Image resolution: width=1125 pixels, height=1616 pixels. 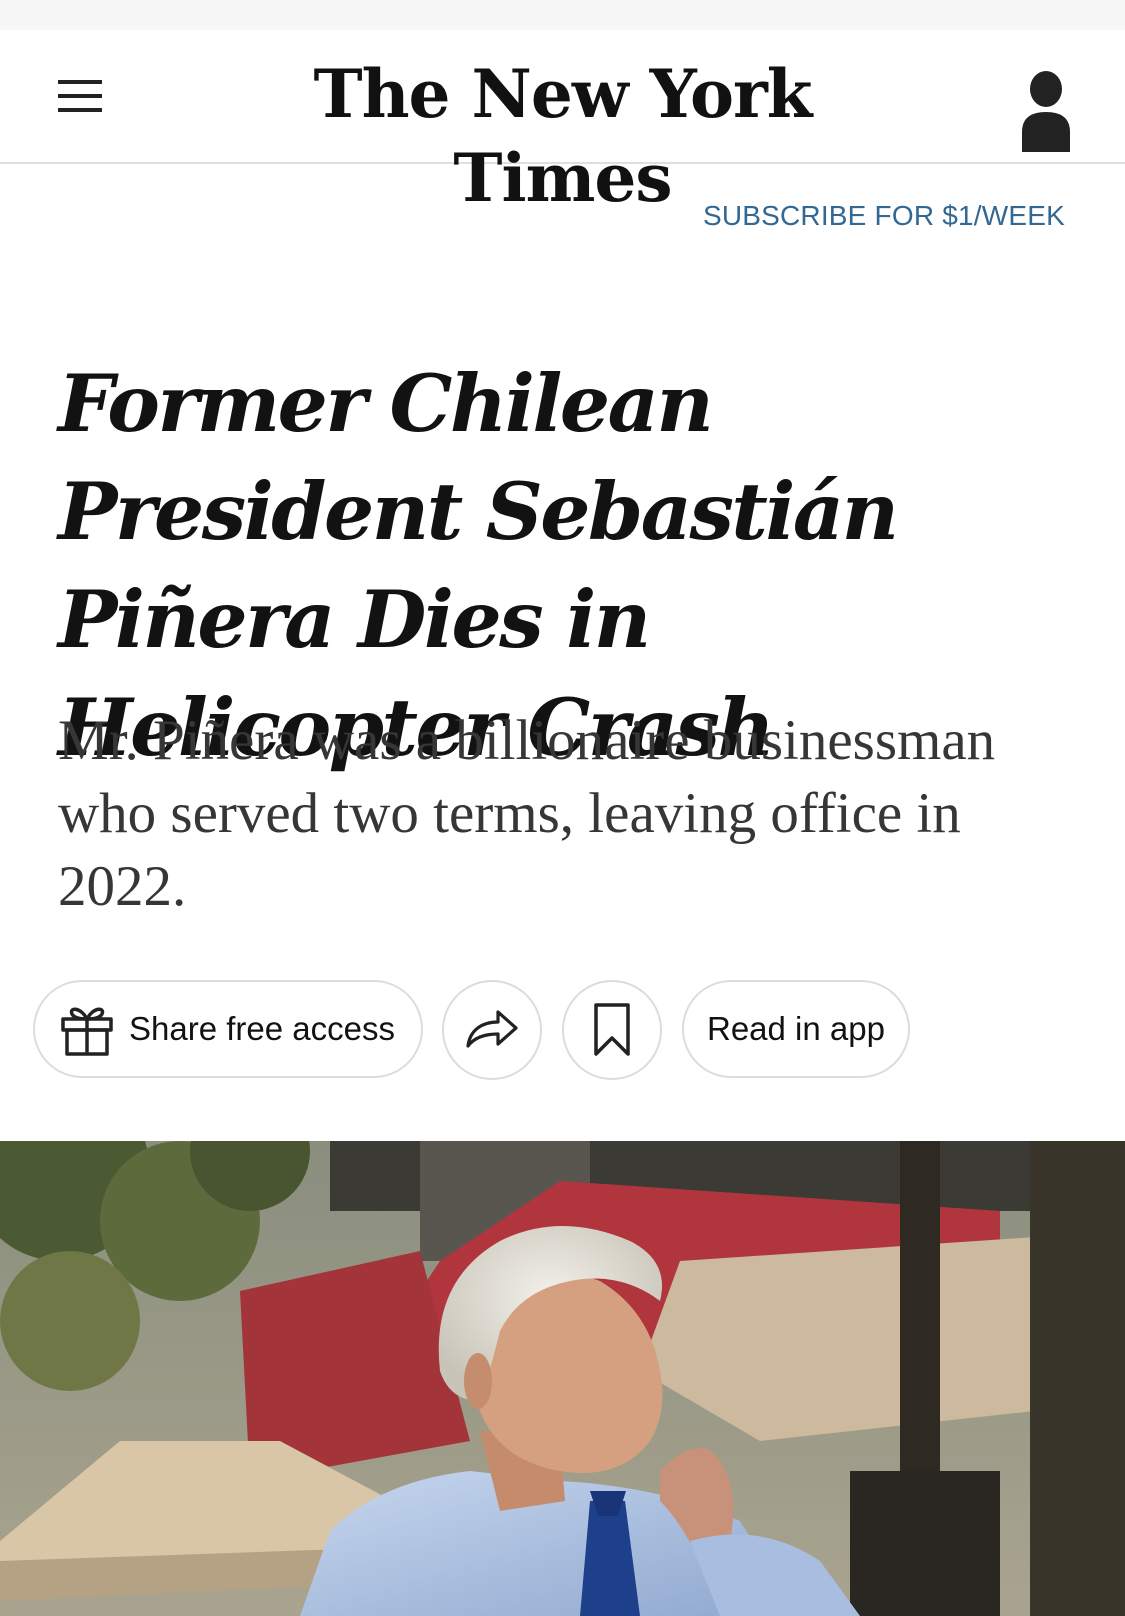 I want to click on share-free-access-label: Share free access, so click(x=262, y=1028).